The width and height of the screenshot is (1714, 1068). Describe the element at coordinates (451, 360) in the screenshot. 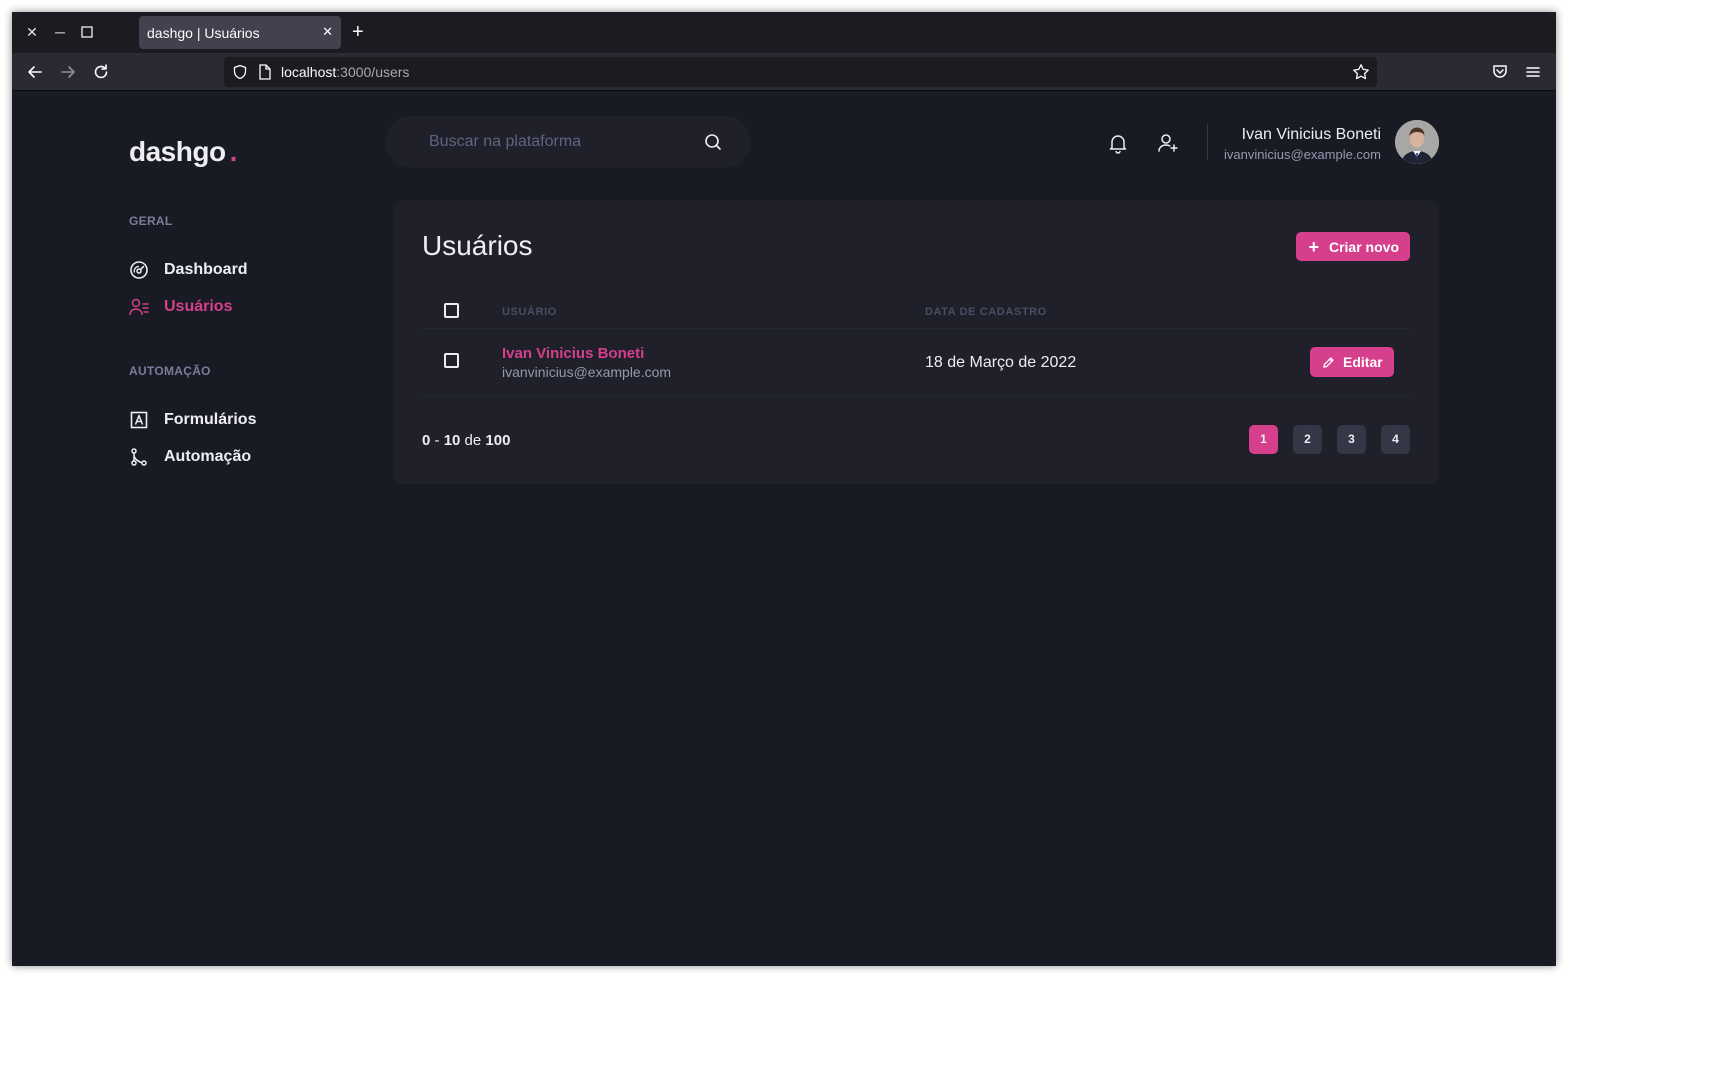

I see `row-checkbox` at that location.